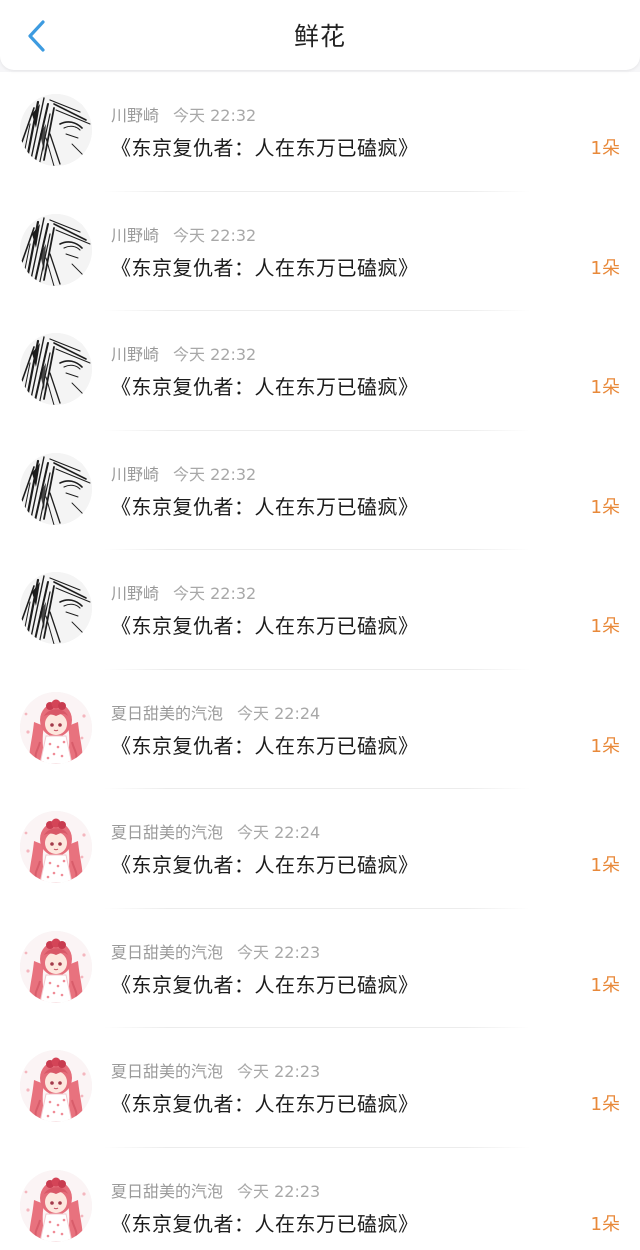 Image resolution: width=640 pixels, height=1250 pixels. I want to click on back-button, so click(36, 36).